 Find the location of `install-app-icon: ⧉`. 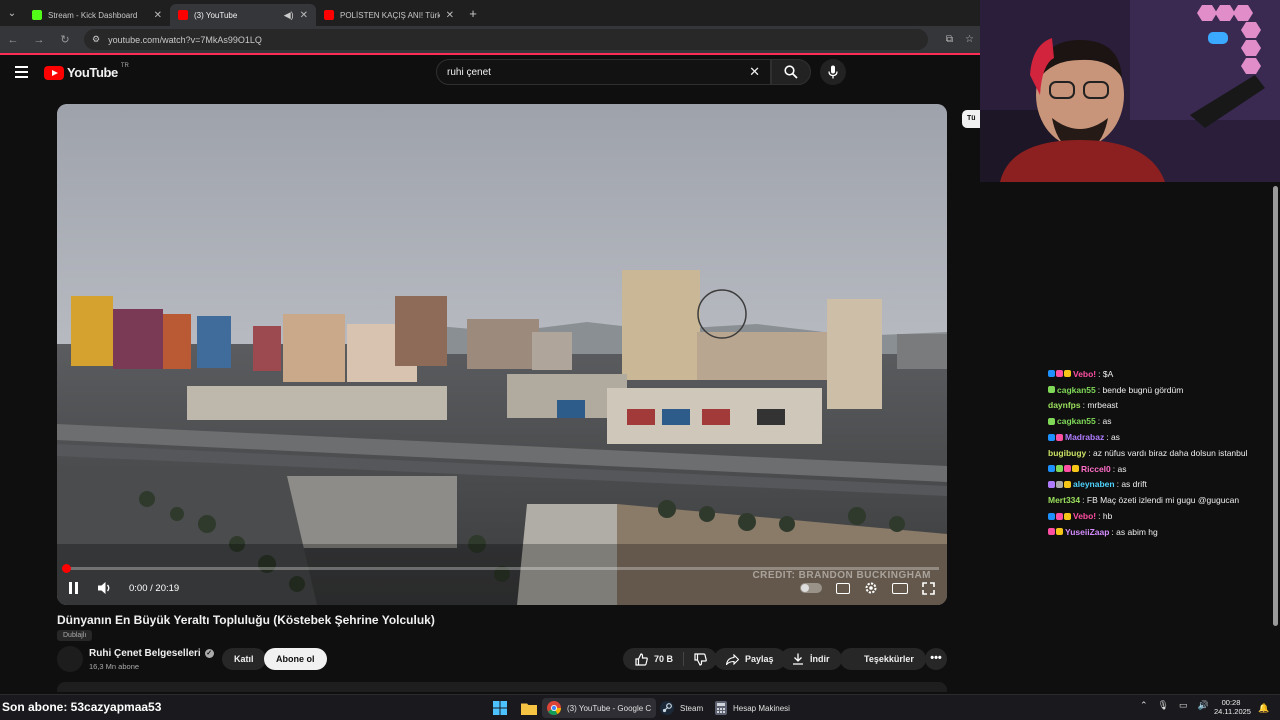

install-app-icon: ⧉ is located at coordinates (949, 39).